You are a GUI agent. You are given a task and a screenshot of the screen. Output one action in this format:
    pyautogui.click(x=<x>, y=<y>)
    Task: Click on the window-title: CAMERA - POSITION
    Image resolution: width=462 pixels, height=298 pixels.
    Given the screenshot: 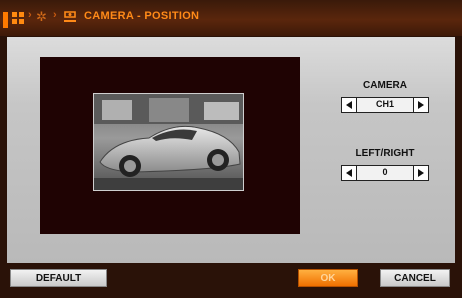 What is the action you would take?
    pyautogui.click(x=142, y=16)
    